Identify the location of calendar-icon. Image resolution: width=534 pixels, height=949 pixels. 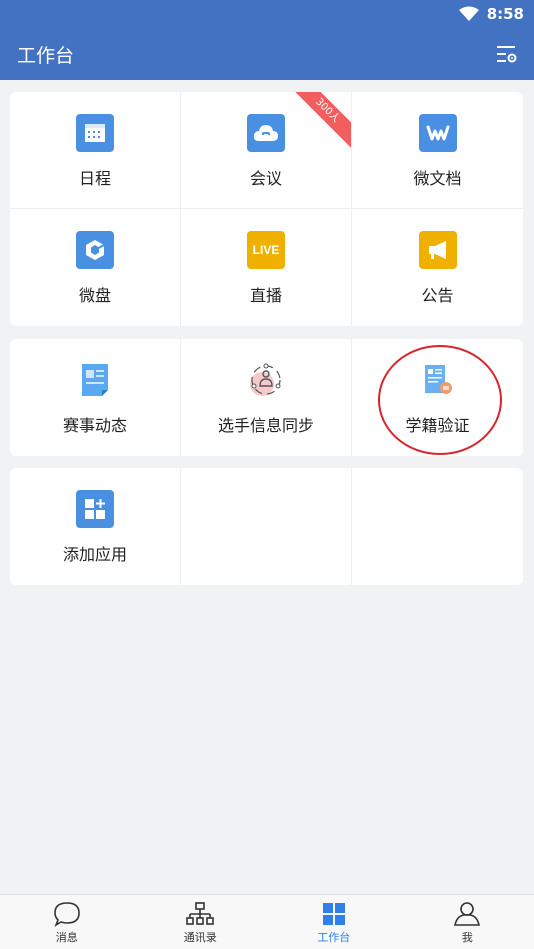
(95, 133).